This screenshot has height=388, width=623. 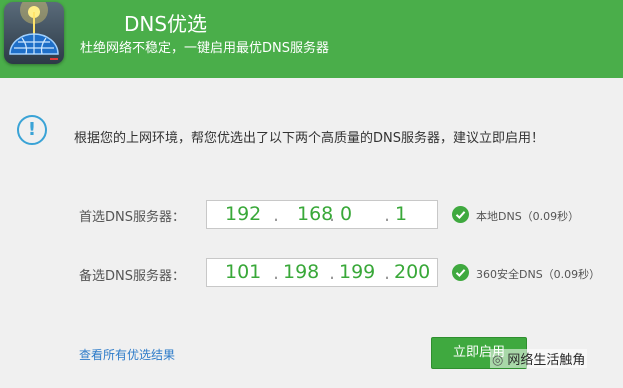 What do you see at coordinates (546, 360) in the screenshot?
I see `watermark-text: 网络生活触角` at bounding box center [546, 360].